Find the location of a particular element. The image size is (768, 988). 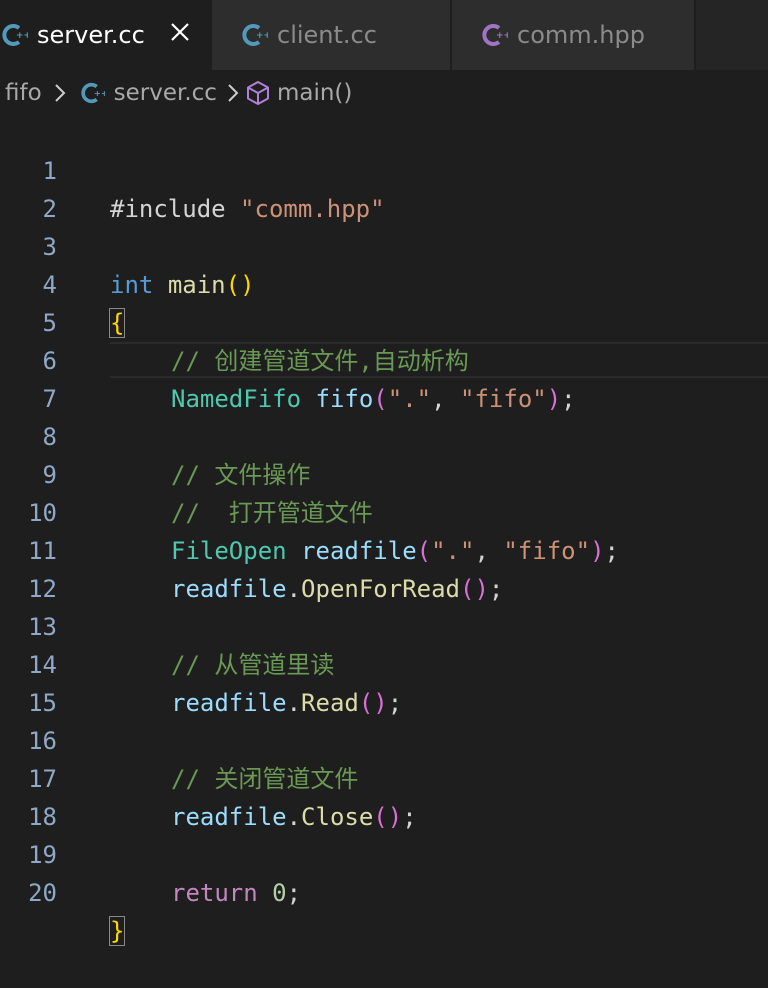

brace-close: } is located at coordinates (117, 931).